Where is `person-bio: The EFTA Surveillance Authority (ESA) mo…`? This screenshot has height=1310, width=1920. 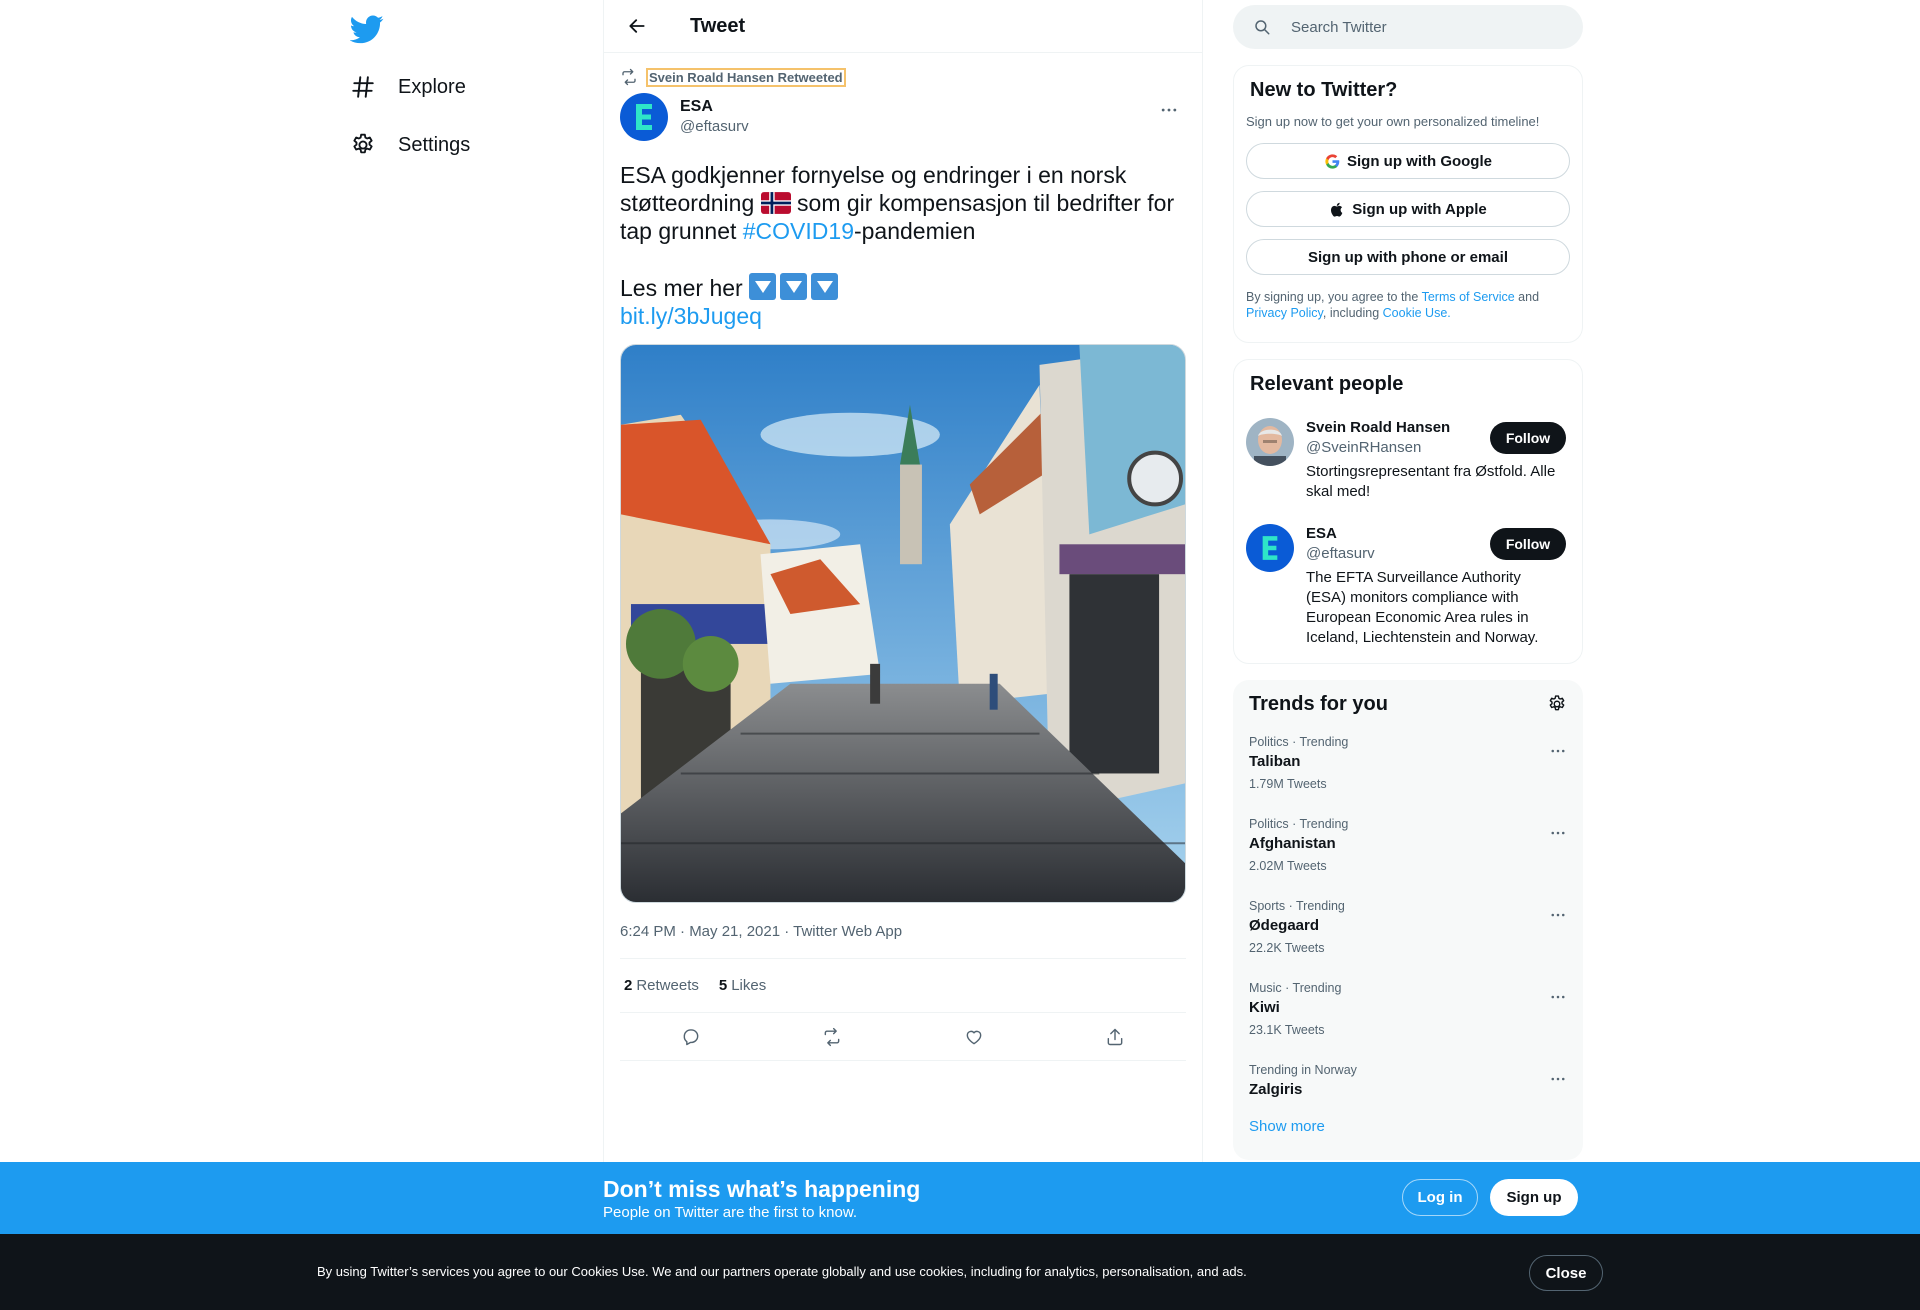 person-bio: The EFTA Surveillance Authority (ESA) mo… is located at coordinates (1422, 607).